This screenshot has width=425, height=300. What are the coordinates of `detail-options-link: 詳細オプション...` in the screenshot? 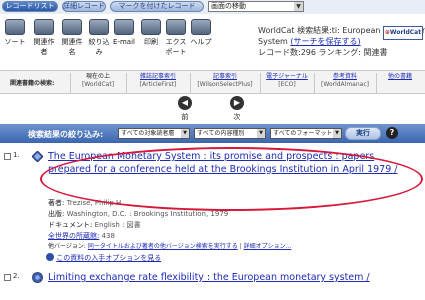 It's located at (268, 246).